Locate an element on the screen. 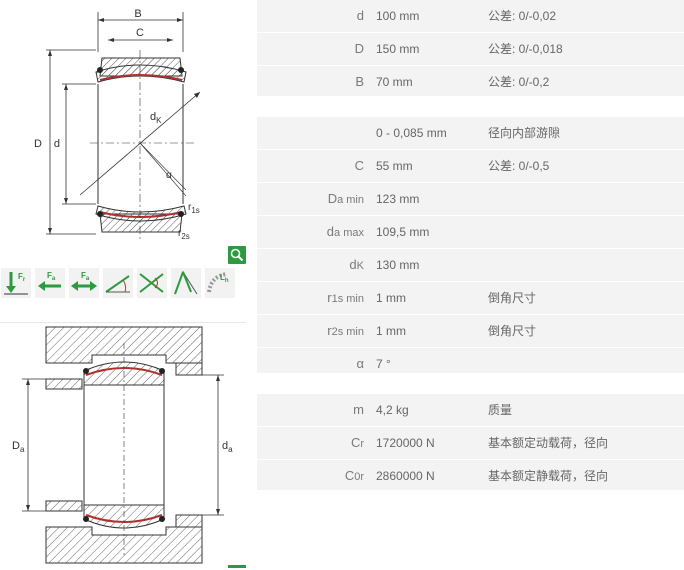 The width and height of the screenshot is (684, 570). symbol: Cr is located at coordinates (357, 442).